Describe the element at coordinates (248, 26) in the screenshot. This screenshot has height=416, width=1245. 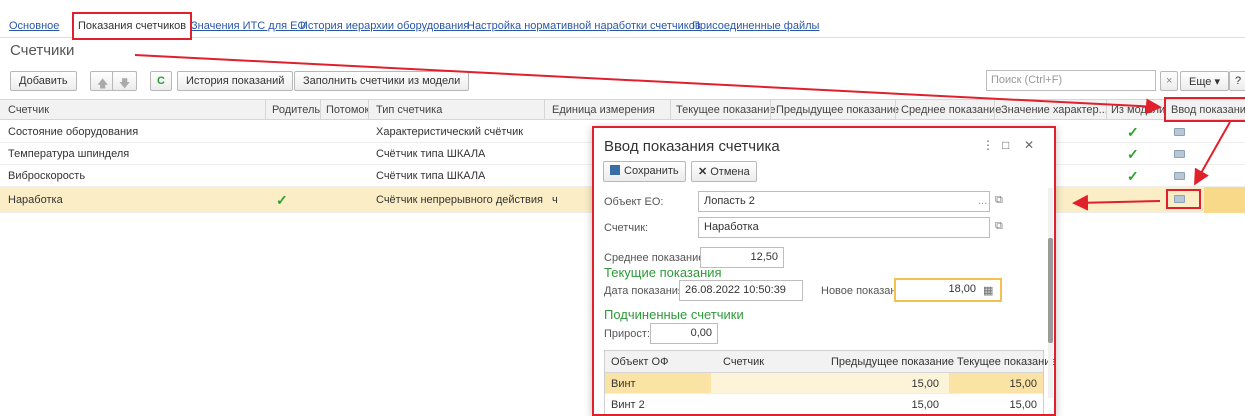
I see `tab-its-values: Значения ИТС для ЕО` at that location.